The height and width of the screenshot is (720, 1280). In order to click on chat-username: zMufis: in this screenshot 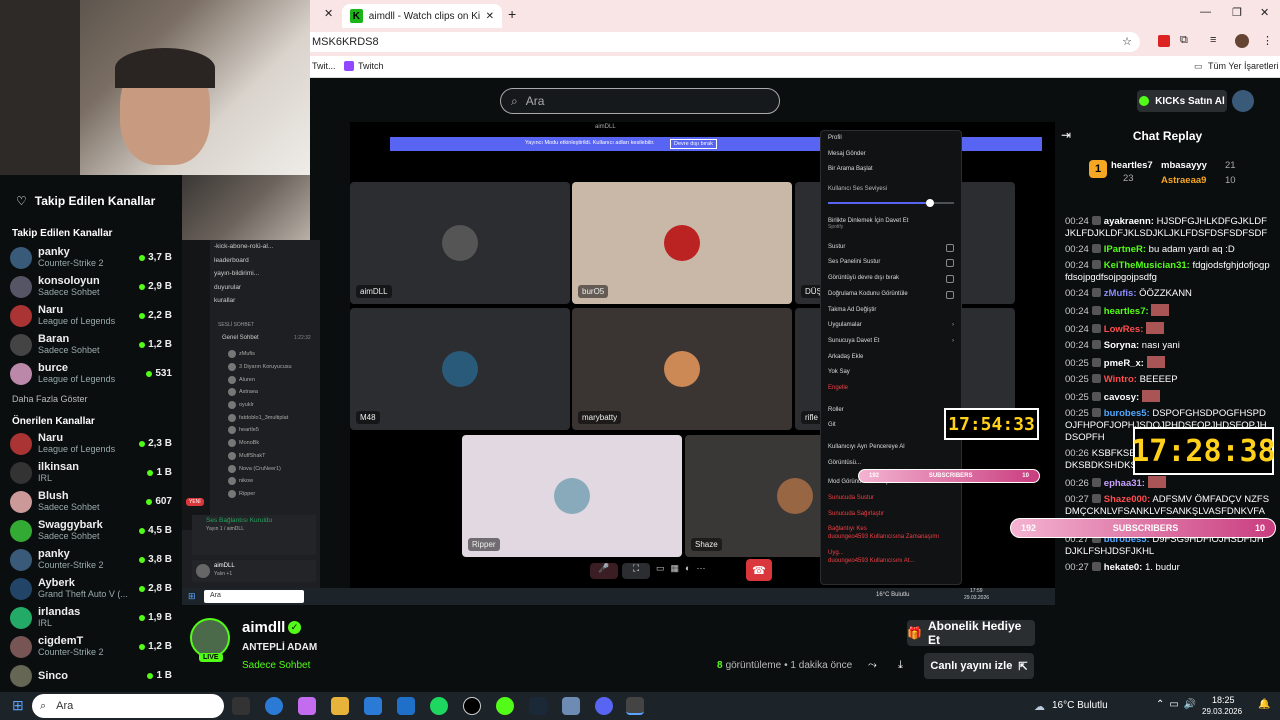, I will do `click(1120, 293)`.